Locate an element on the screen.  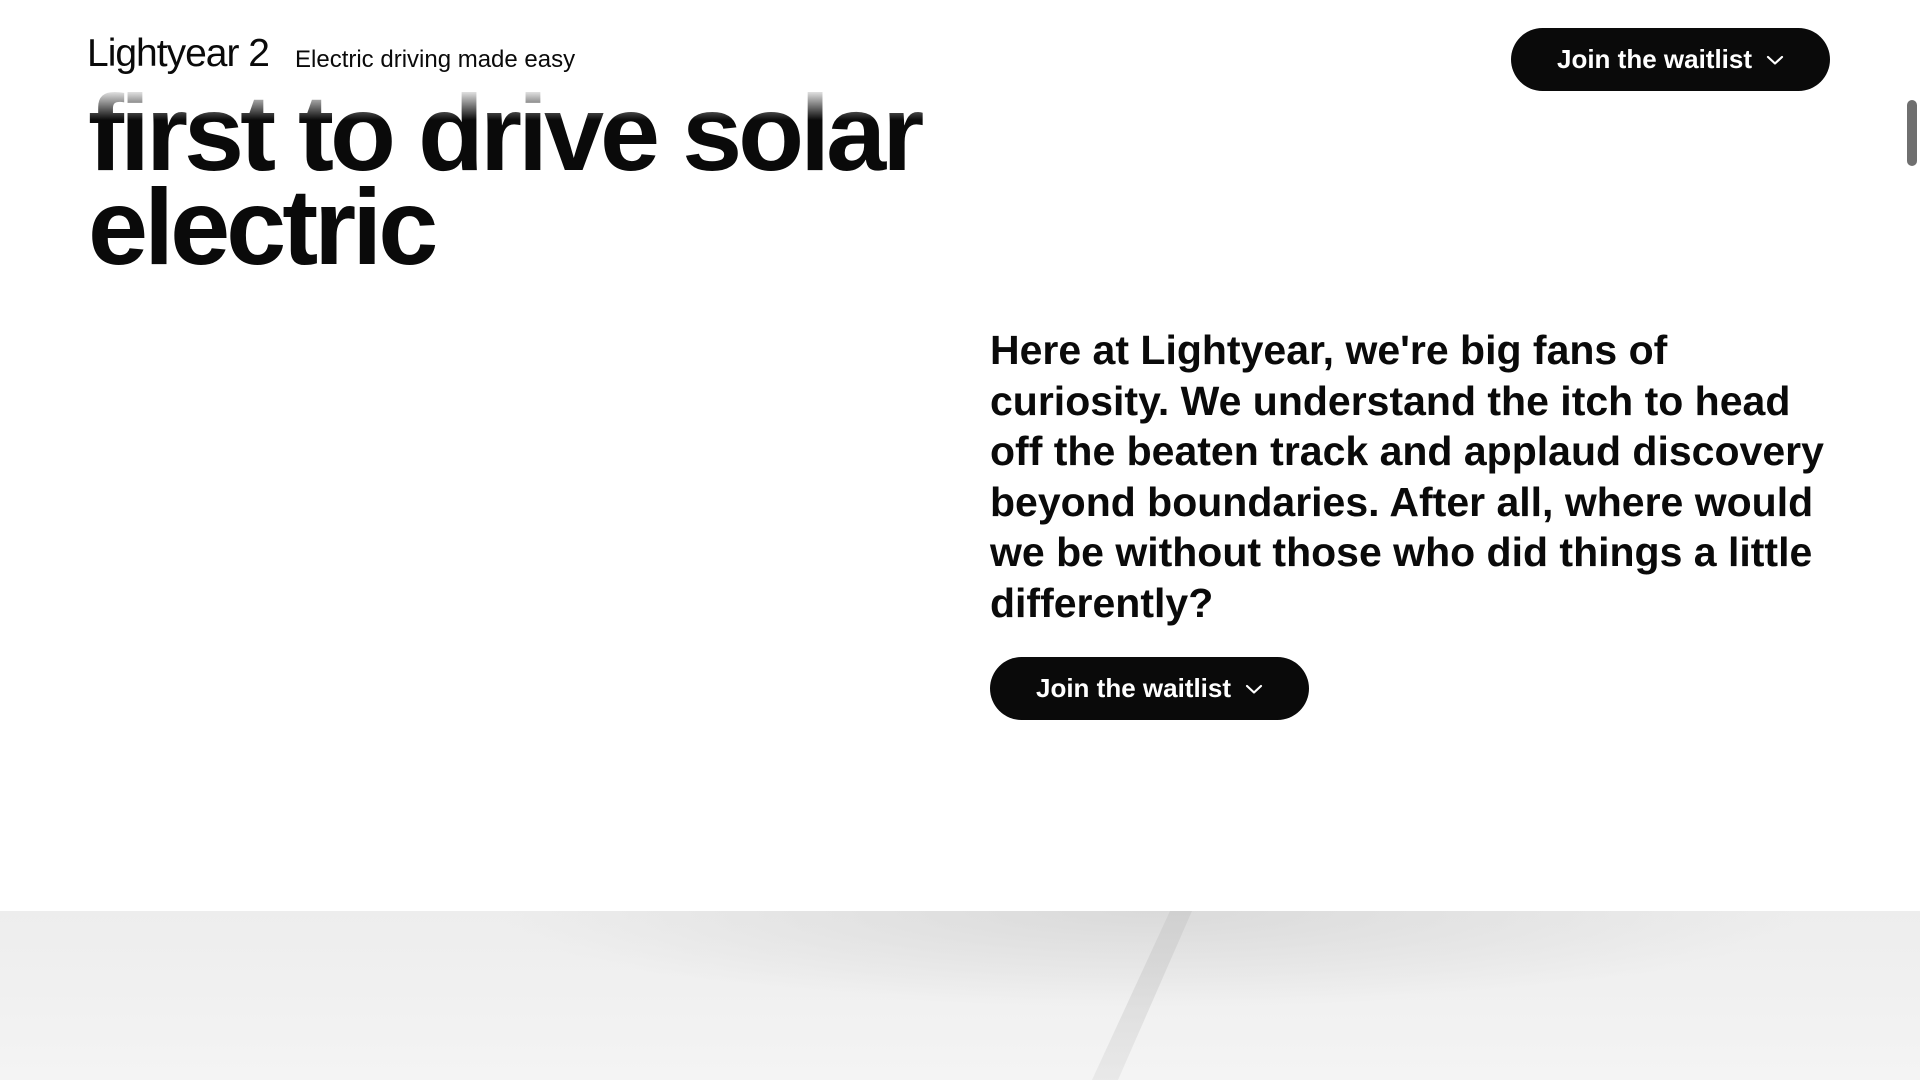
join-waitlist-button: Join the waitlist is located at coordinates (1149, 688).